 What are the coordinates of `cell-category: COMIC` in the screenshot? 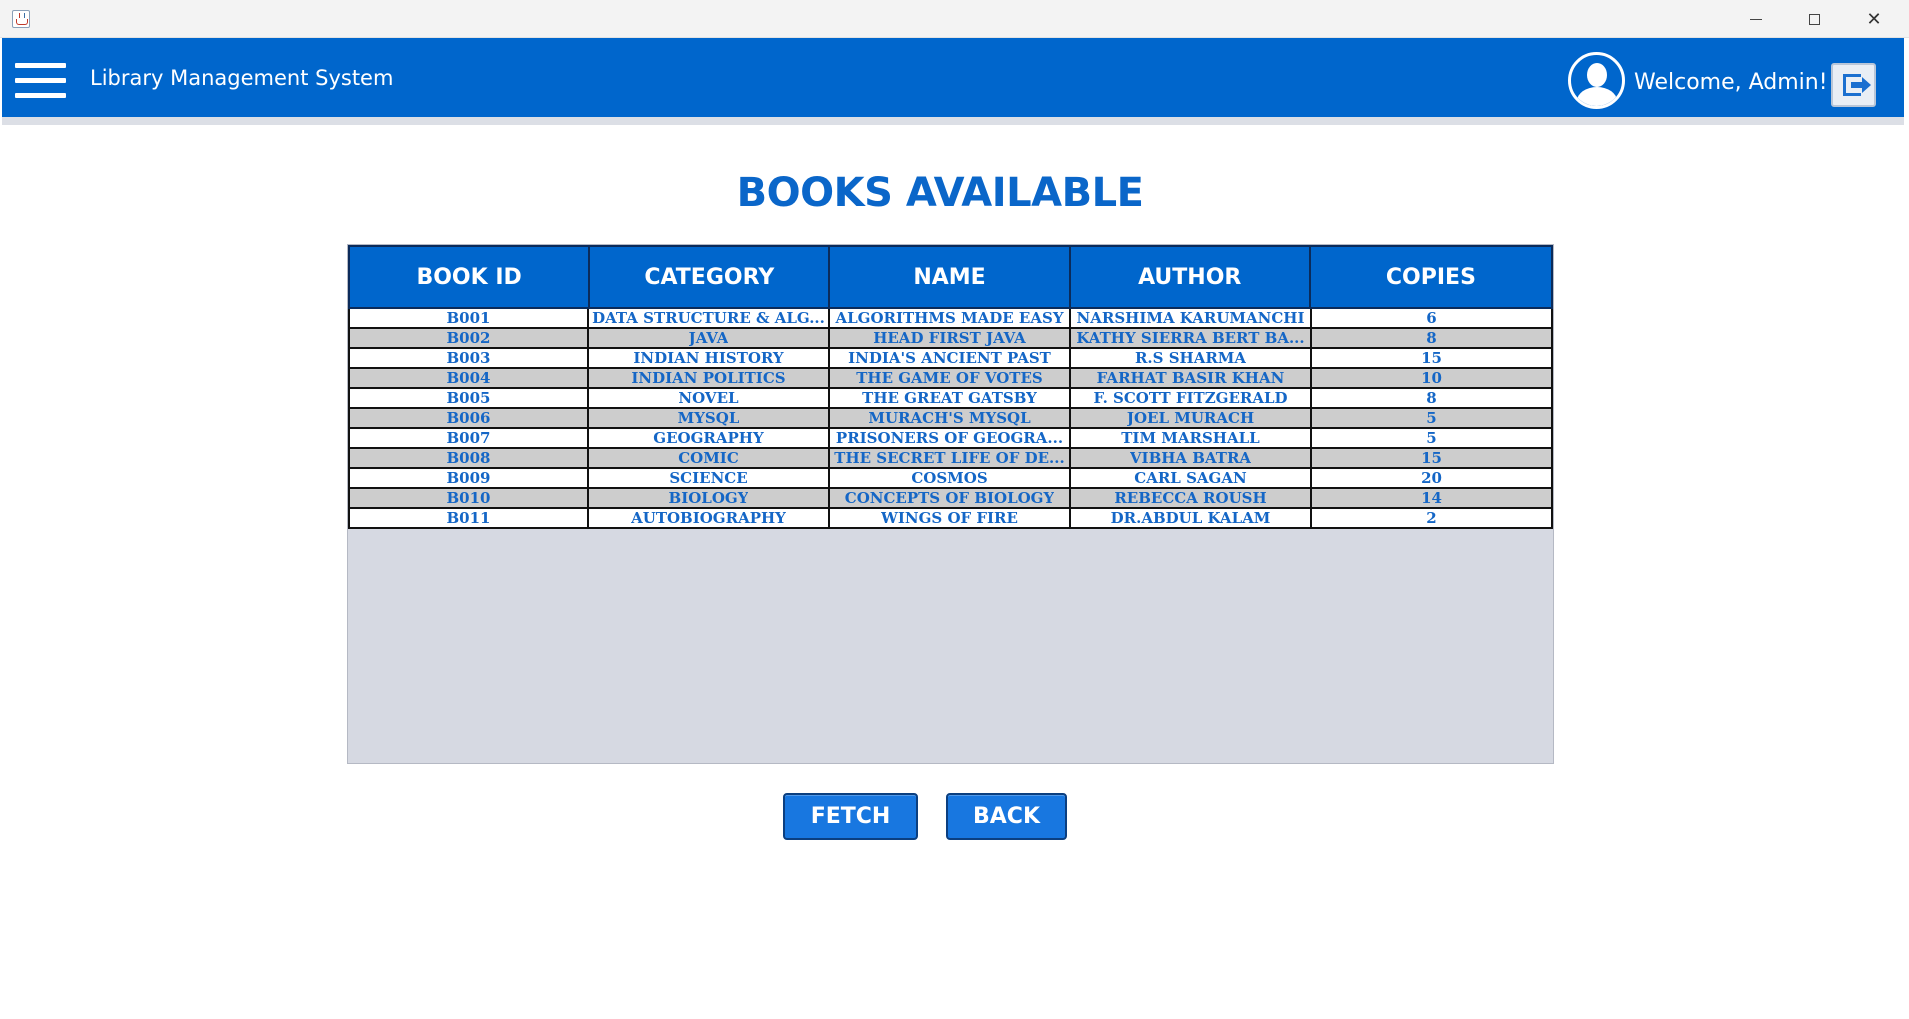 It's located at (709, 458).